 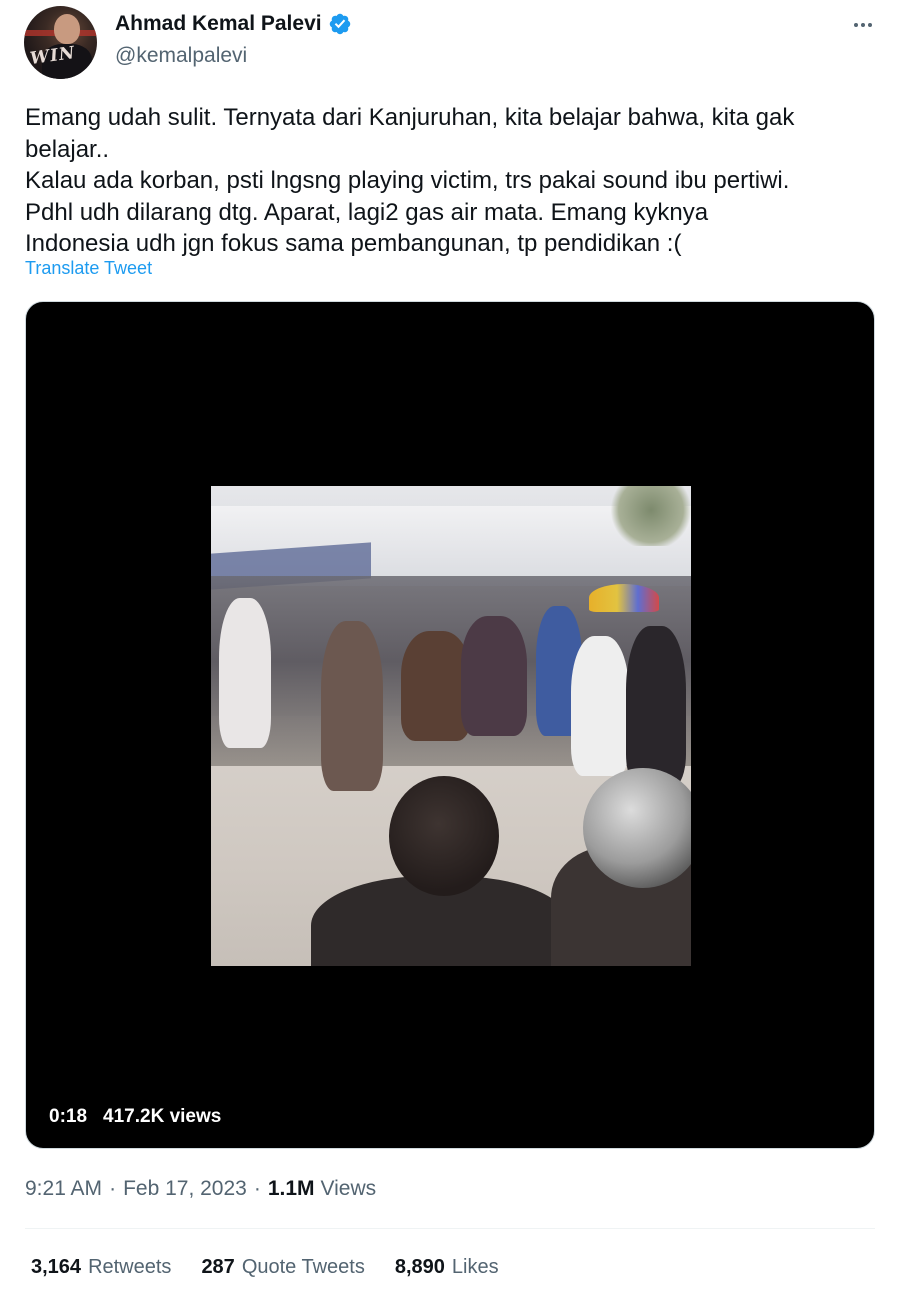 I want to click on video-scene-foreground-head, so click(x=444, y=836).